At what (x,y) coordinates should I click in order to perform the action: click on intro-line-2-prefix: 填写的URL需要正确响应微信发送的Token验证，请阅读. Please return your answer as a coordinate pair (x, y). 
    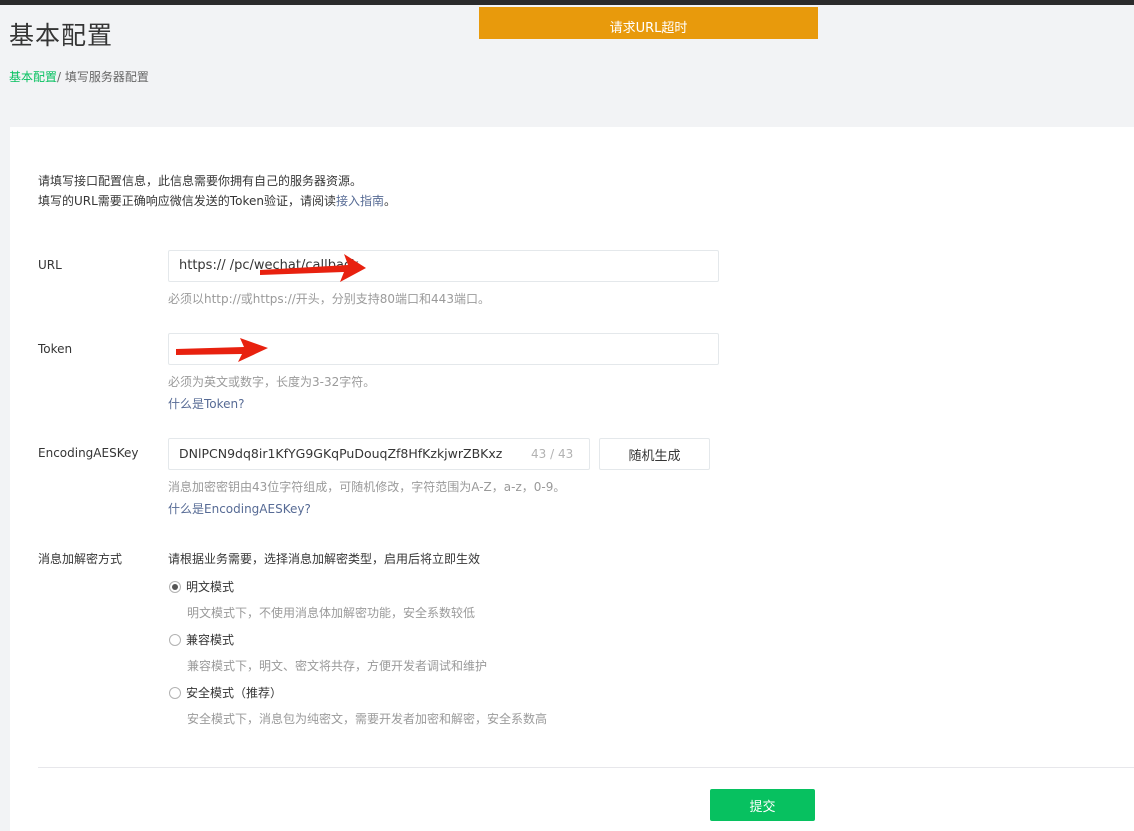
    Looking at the image, I should click on (187, 201).